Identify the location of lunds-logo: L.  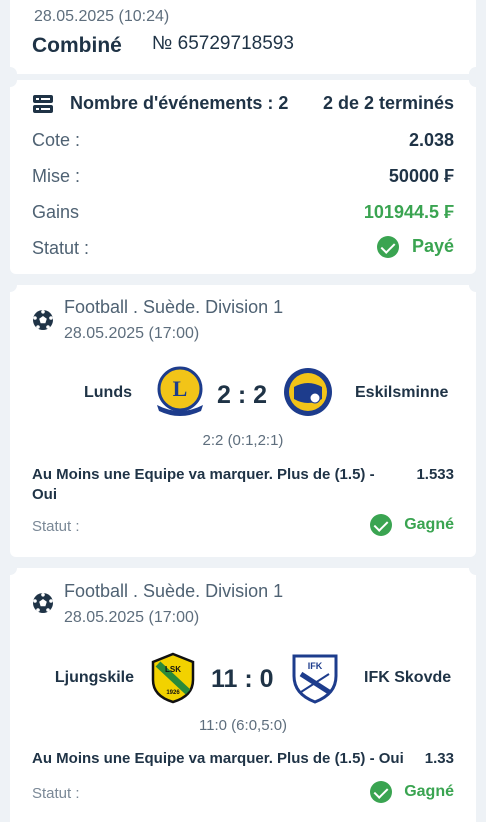
(180, 394).